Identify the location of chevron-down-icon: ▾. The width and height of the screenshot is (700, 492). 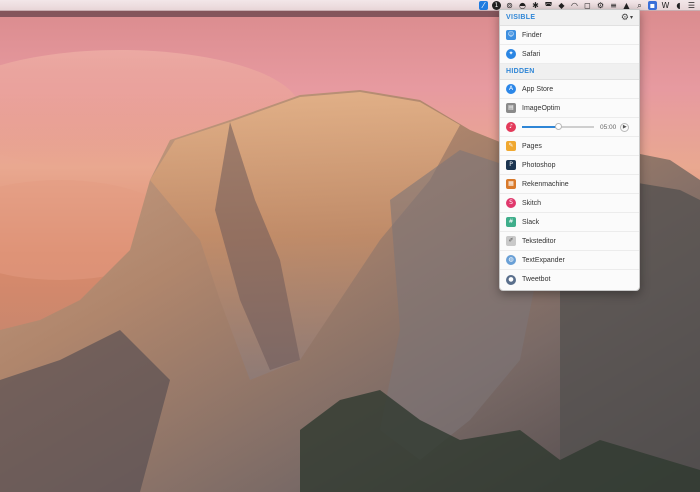
(631, 17).